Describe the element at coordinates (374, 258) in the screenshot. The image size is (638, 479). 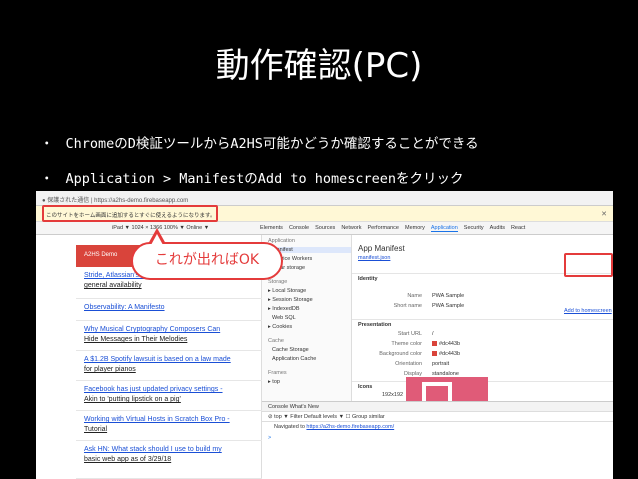
I see `manifest-link: manifest.json` at that location.